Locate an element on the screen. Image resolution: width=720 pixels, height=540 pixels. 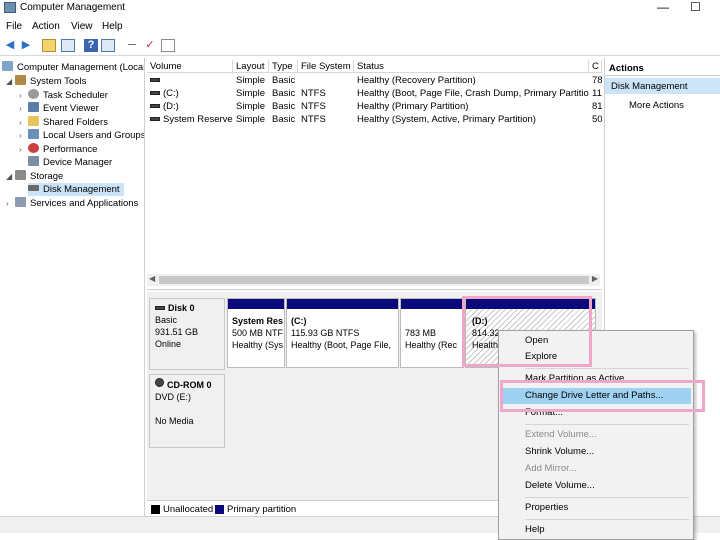
checklist-icon: ✓ is located at coordinates (150, 45).